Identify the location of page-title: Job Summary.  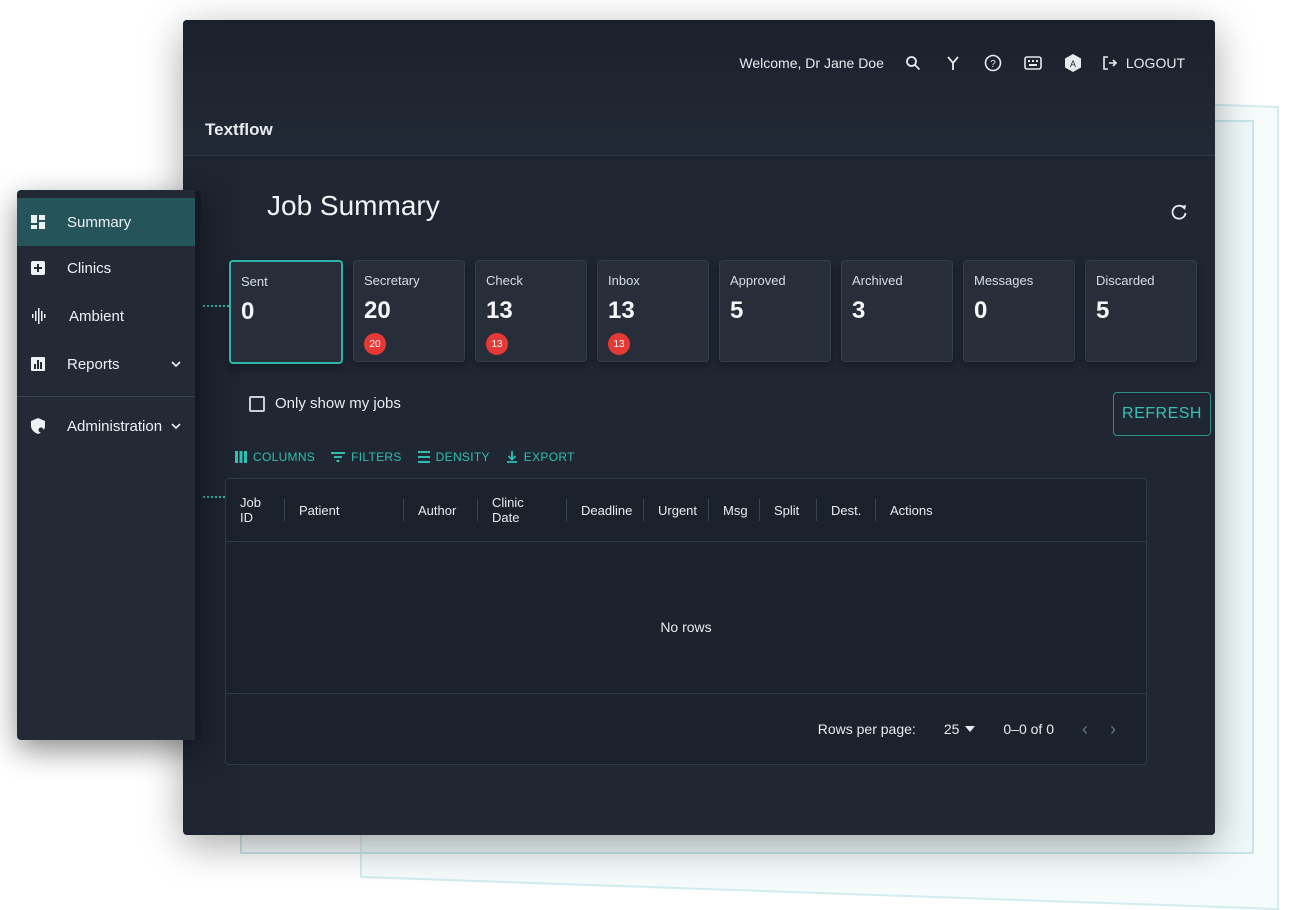
(353, 205).